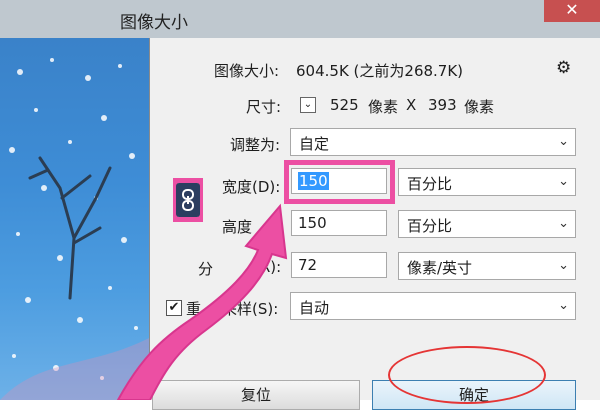 The width and height of the screenshot is (600, 410). Describe the element at coordinates (202, 301) in the screenshot. I see `annotation-arrow` at that location.